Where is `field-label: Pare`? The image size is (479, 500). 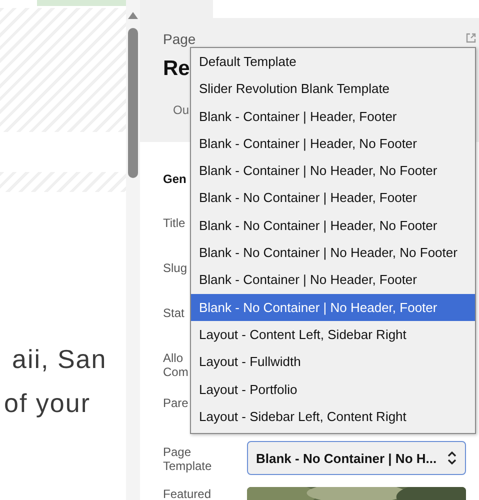 field-label: Pare is located at coordinates (175, 403).